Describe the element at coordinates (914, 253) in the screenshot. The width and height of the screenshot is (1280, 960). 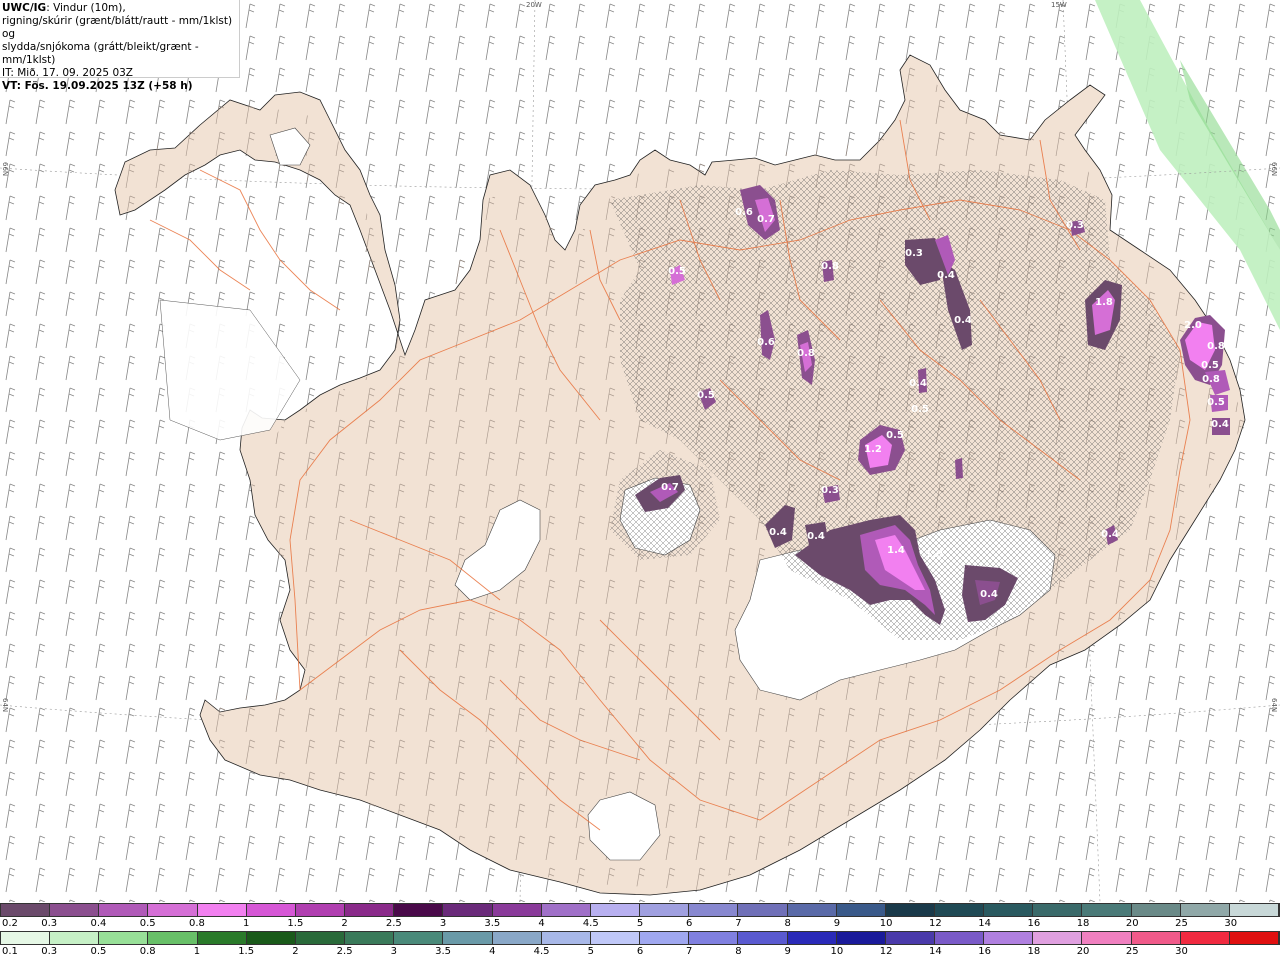
I see `precip-value-label: 0.3` at that location.